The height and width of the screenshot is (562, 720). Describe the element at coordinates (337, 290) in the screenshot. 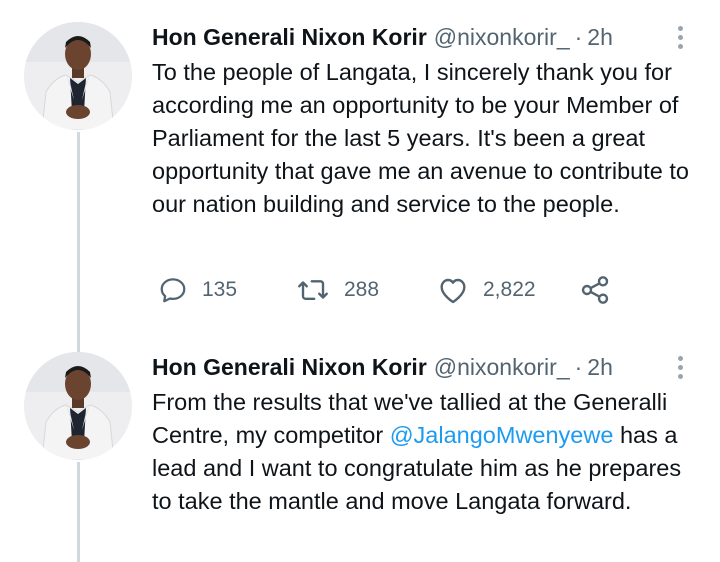

I see `retweet-button: 288` at that location.